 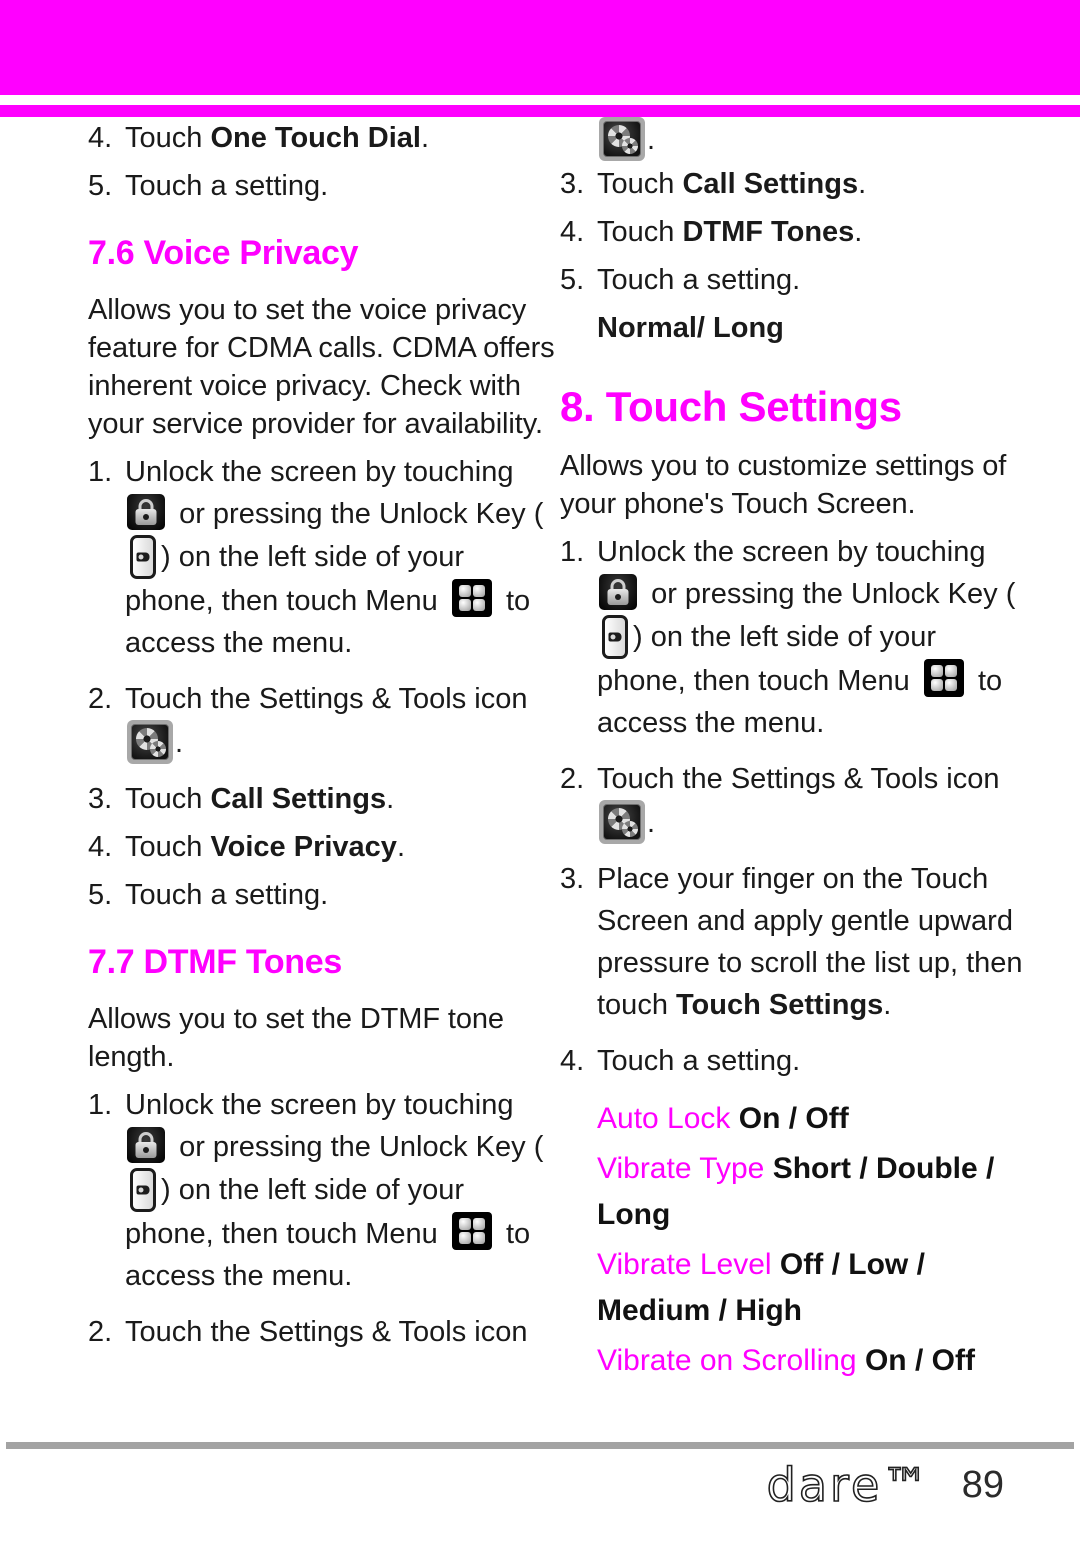 I want to click on dare-wordmark: Dare, so click(x=824, y=1485).